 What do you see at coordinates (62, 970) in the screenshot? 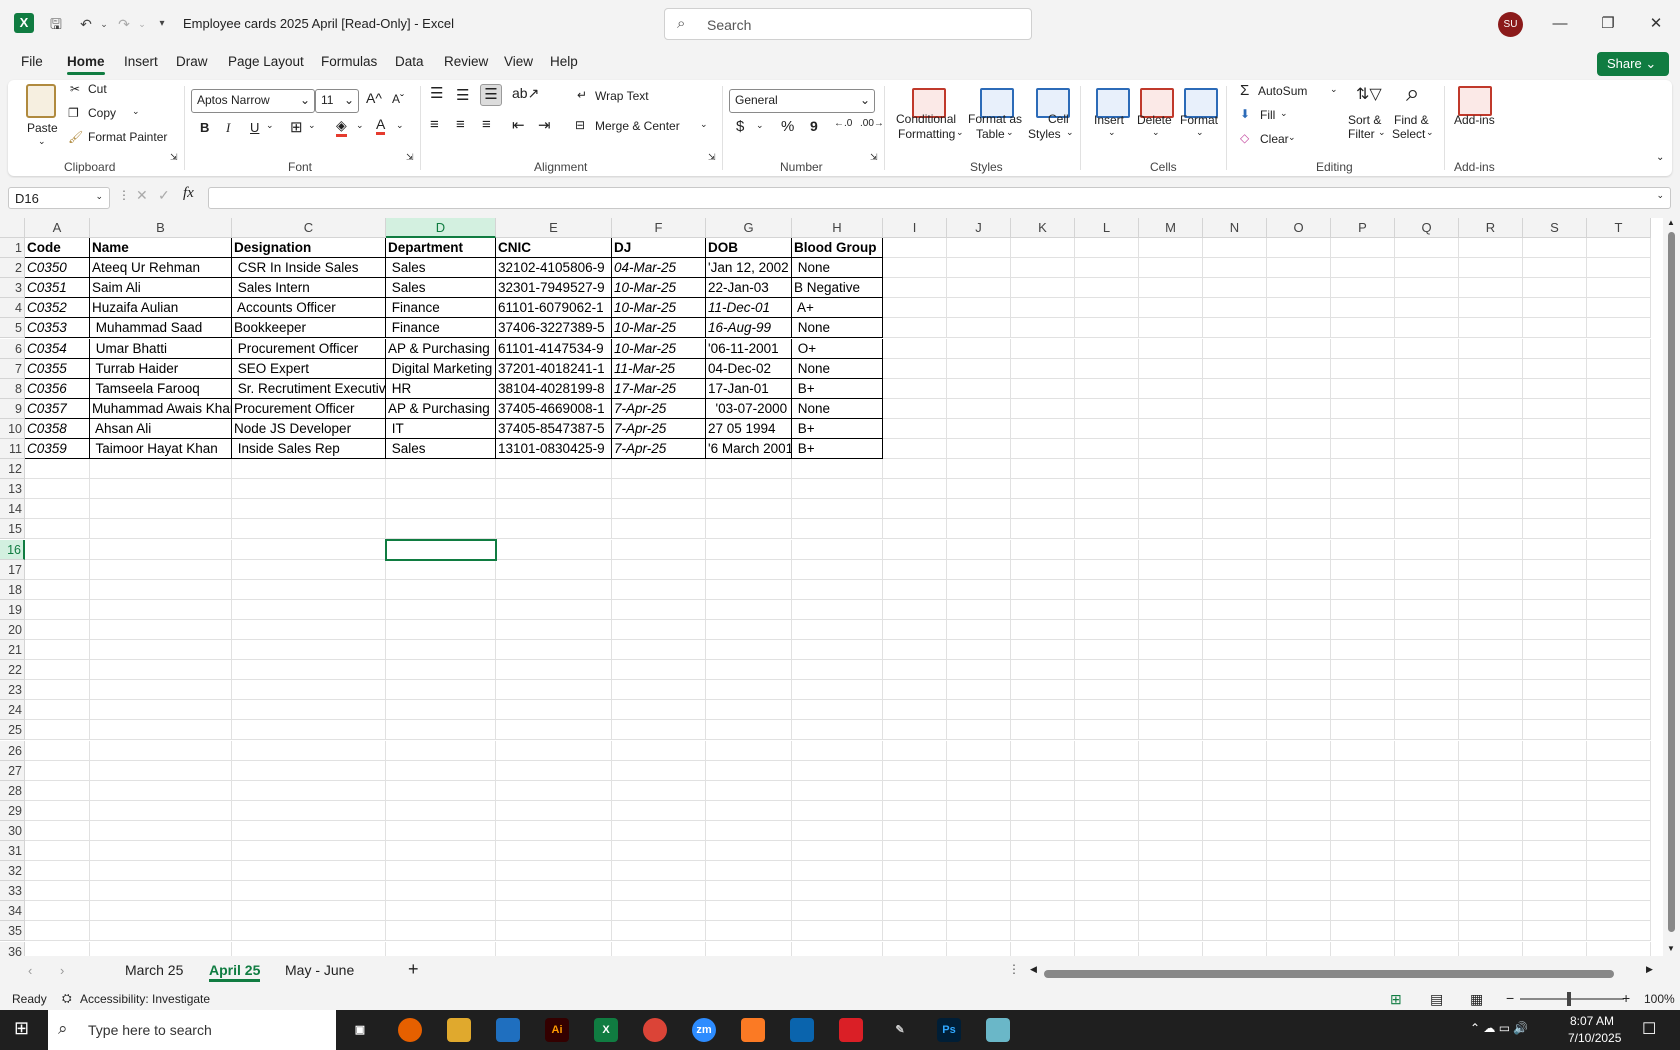
I see `next-sheet-icon: ›` at bounding box center [62, 970].